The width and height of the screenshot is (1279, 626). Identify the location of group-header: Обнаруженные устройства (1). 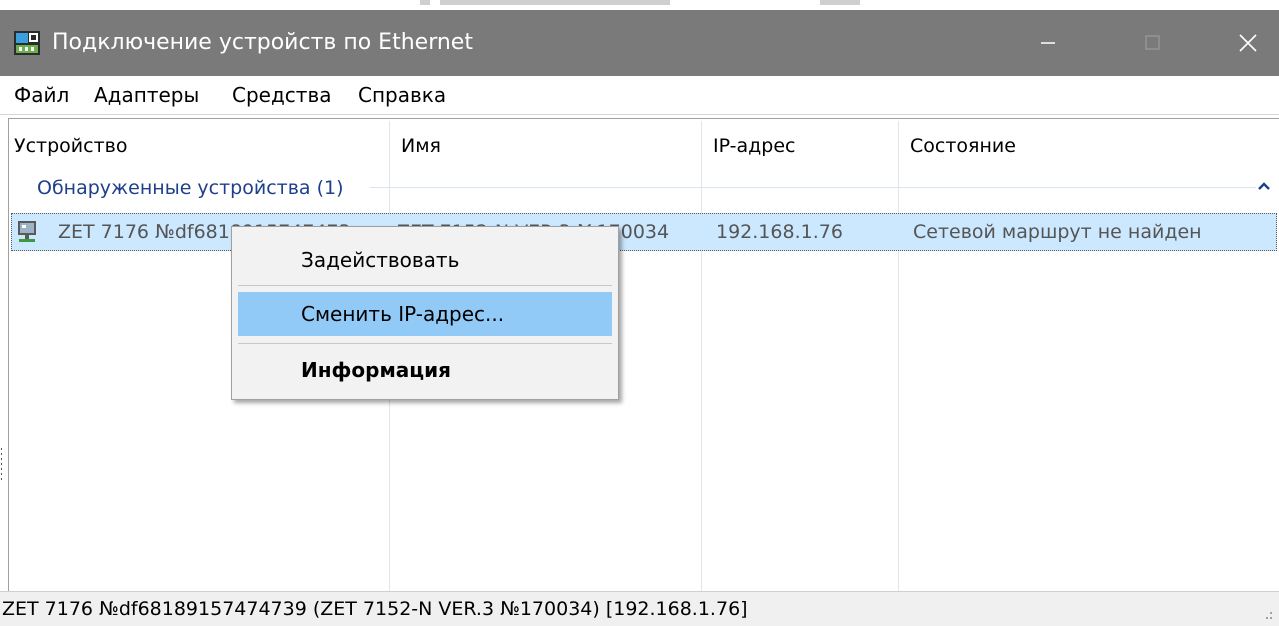
(194, 188).